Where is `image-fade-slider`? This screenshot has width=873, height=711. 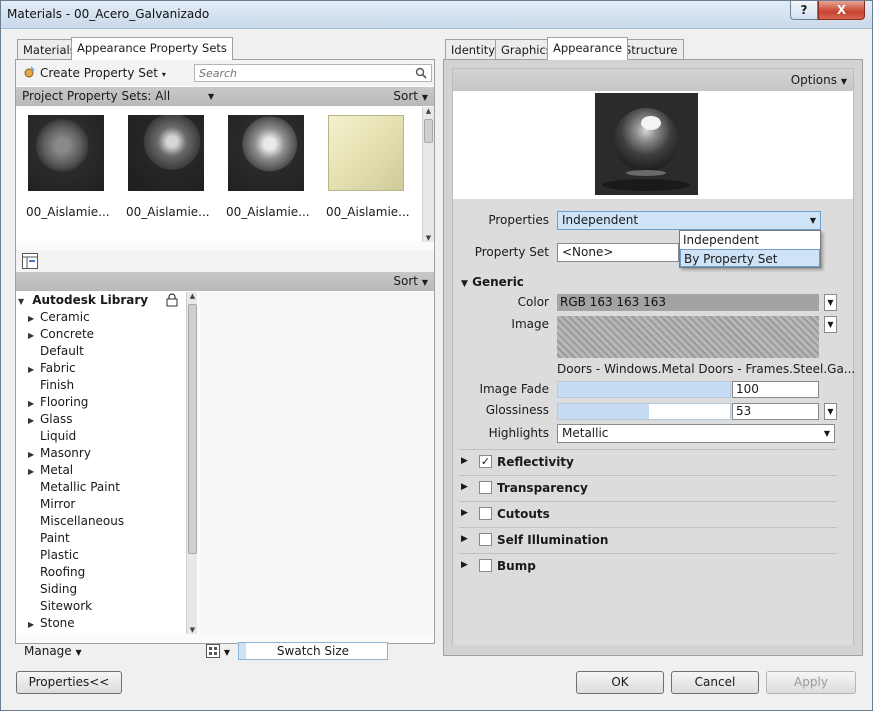
image-fade-slider is located at coordinates (644, 389).